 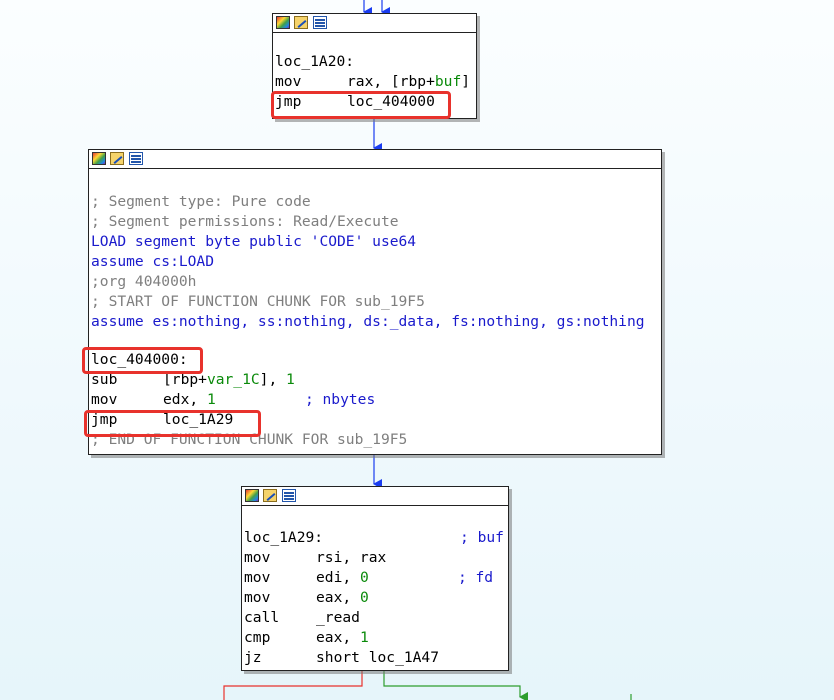 What do you see at coordinates (375, 242) in the screenshot?
I see `asm-directive: LOAD segment byte public 'CODE' use64` at bounding box center [375, 242].